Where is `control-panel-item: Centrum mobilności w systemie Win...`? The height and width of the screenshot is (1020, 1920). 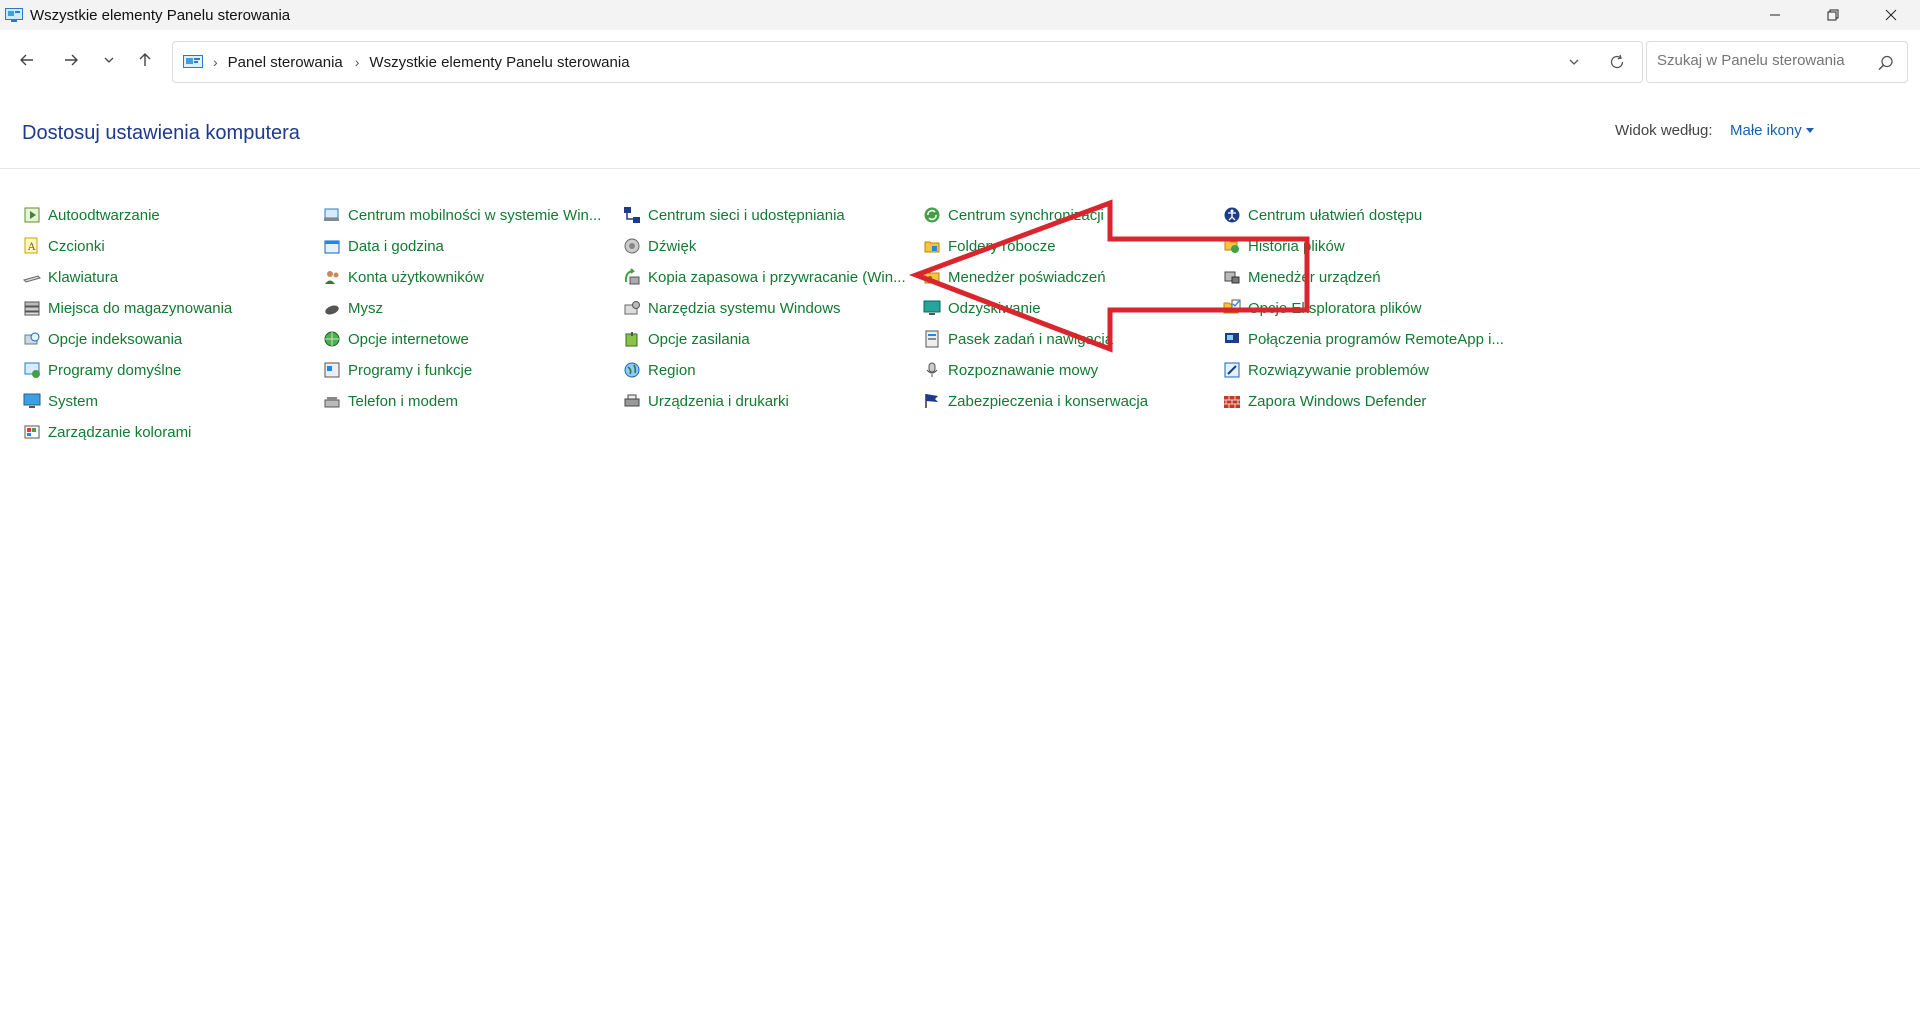
control-panel-item: Centrum mobilności w systemie Win... is located at coordinates (461, 215).